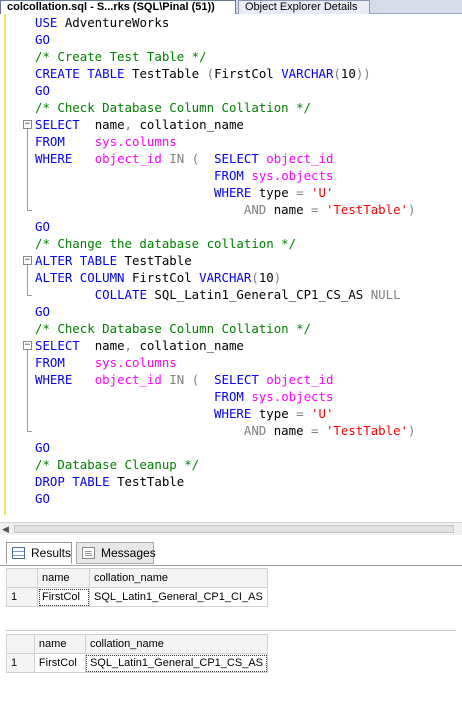  What do you see at coordinates (5, 529) in the screenshot?
I see `scroll-left-icon: ◀` at bounding box center [5, 529].